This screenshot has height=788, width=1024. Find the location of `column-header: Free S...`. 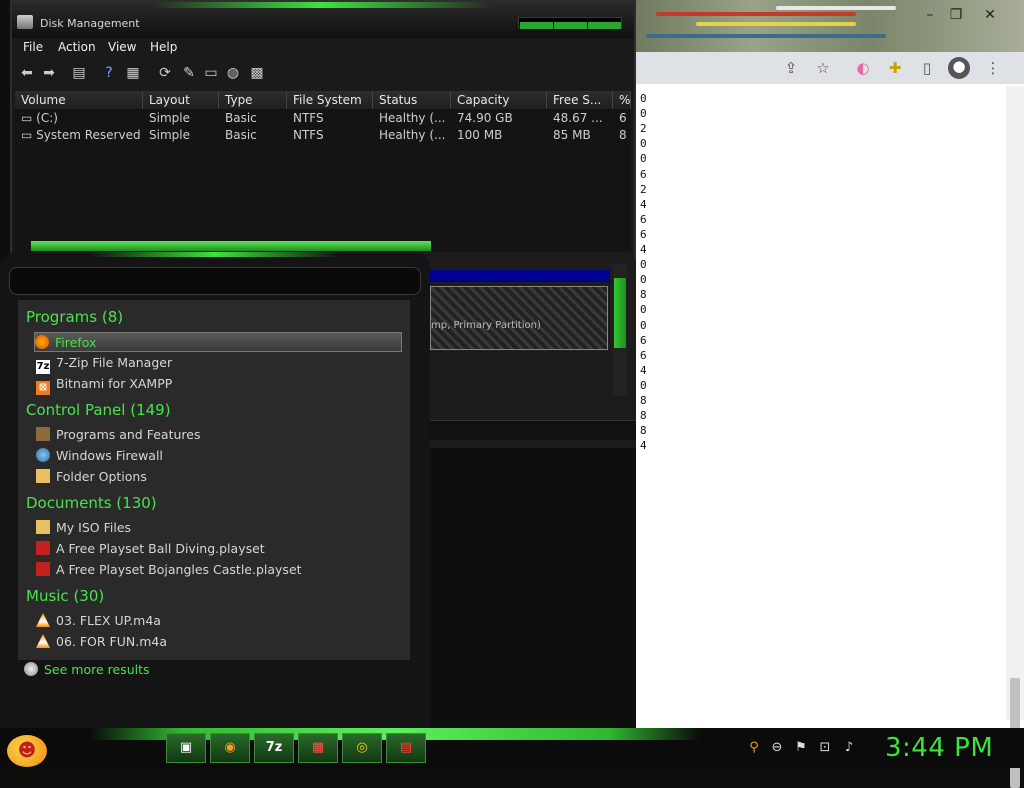

column-header: Free S... is located at coordinates (580, 100).